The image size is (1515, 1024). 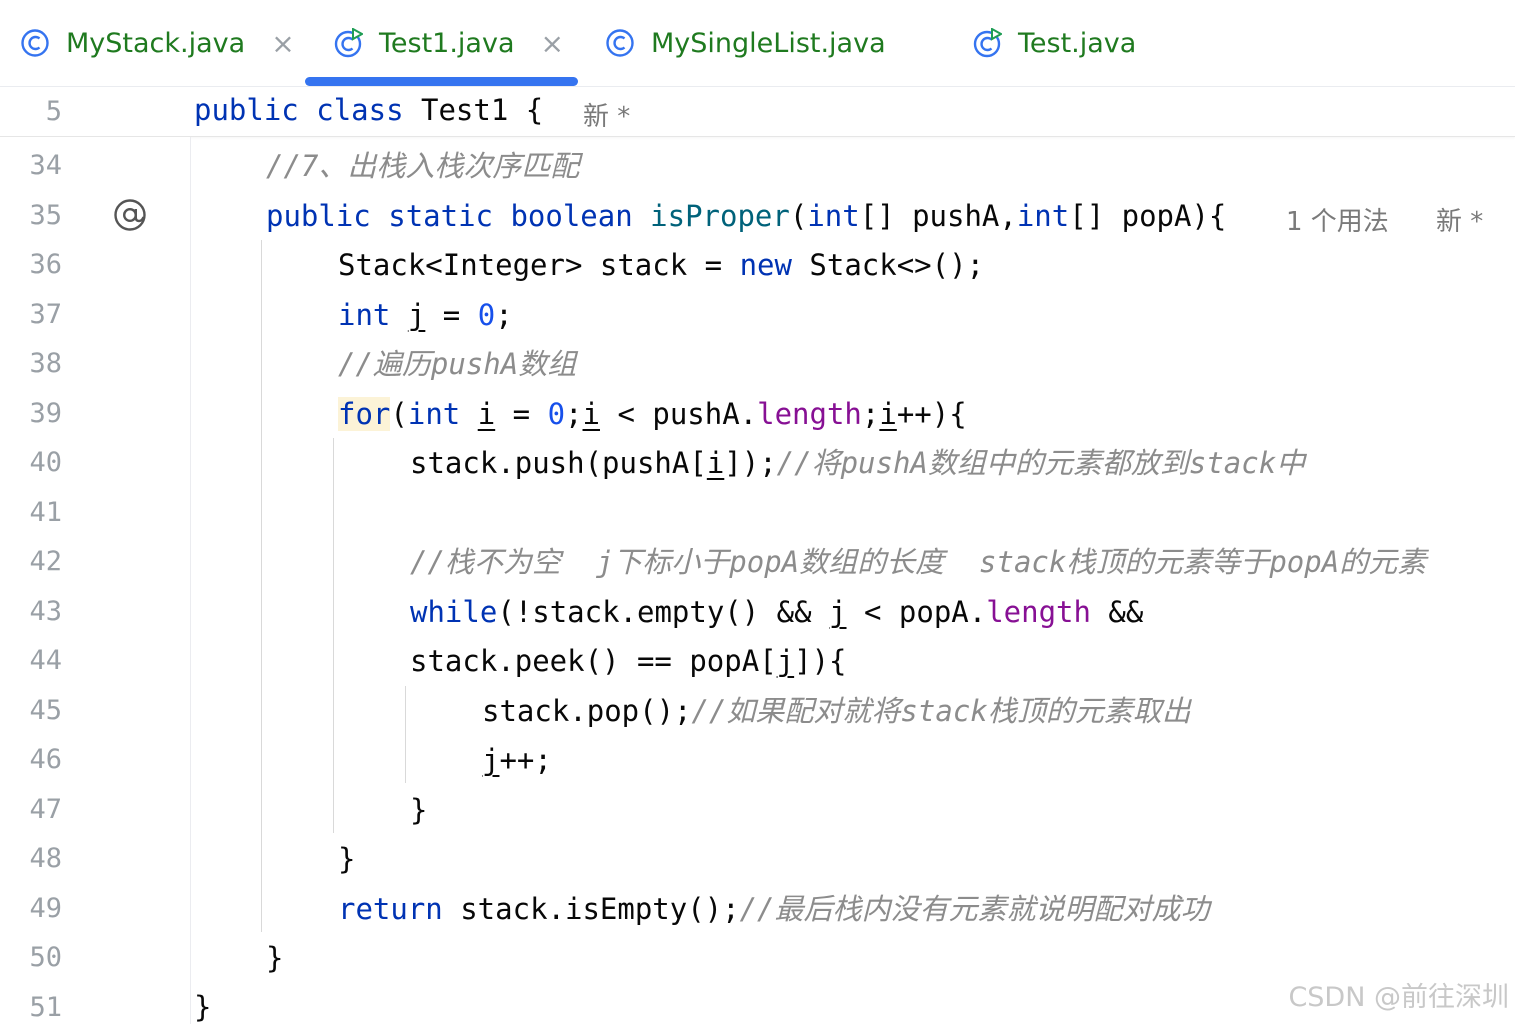 What do you see at coordinates (525, 760) in the screenshot?
I see `code-text: ++;` at bounding box center [525, 760].